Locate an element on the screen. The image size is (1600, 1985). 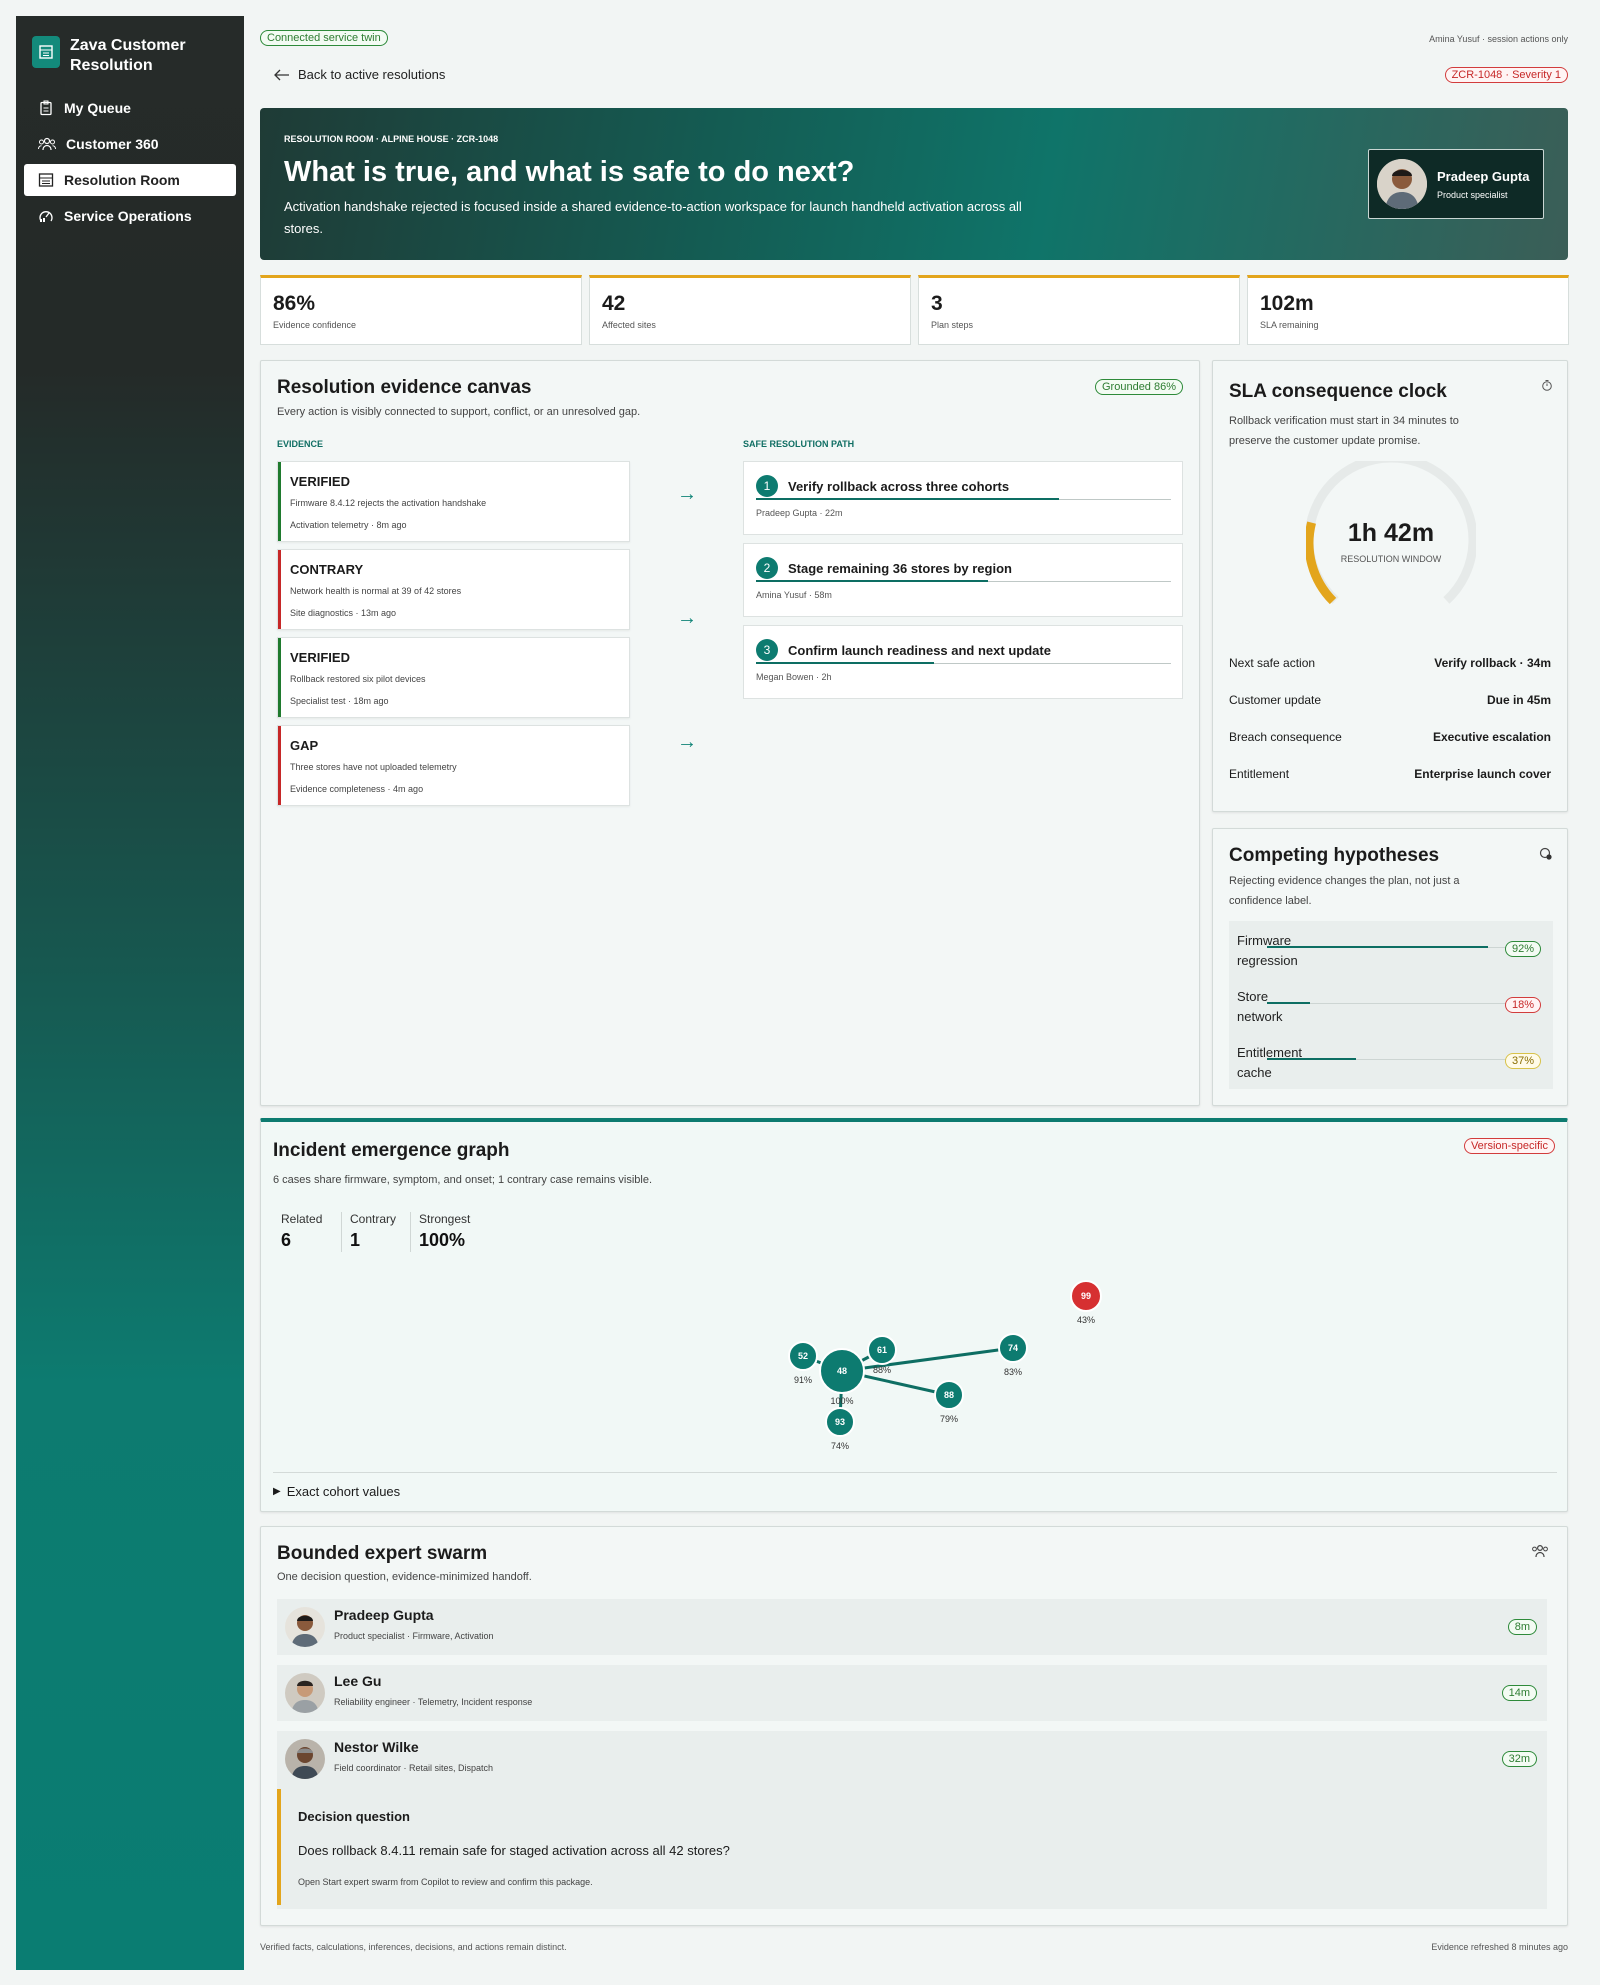
arrow-left-icon is located at coordinates (281, 74).